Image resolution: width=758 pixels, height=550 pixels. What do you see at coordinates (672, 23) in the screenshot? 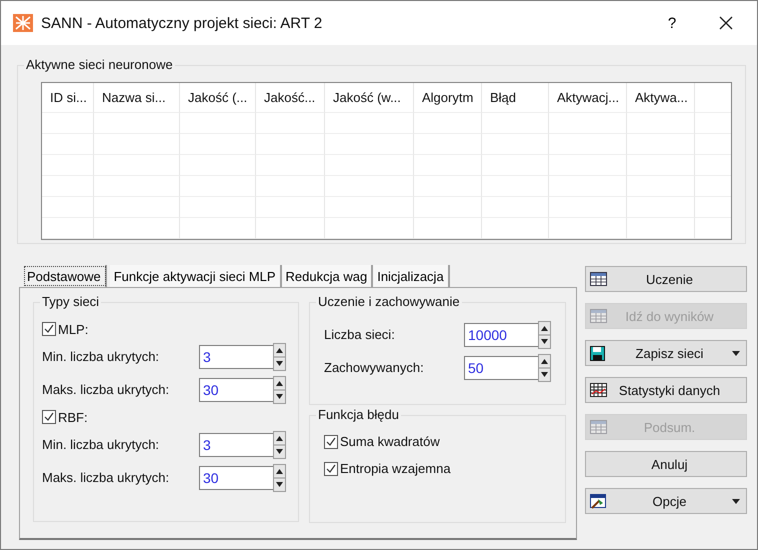
I see `help-button: ?` at bounding box center [672, 23].